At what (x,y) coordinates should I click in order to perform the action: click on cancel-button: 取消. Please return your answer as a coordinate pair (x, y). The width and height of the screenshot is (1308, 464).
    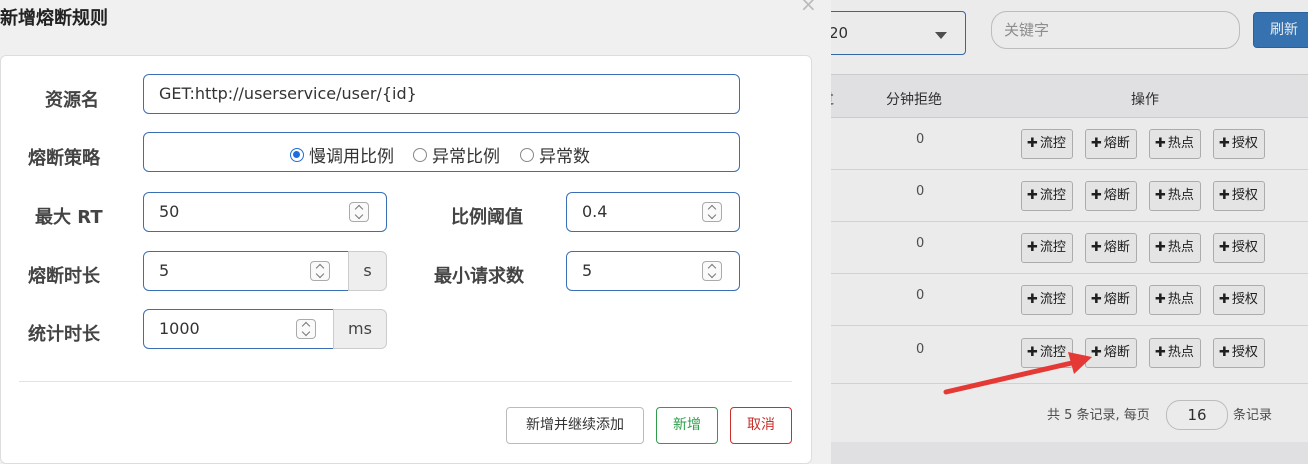
    Looking at the image, I should click on (761, 425).